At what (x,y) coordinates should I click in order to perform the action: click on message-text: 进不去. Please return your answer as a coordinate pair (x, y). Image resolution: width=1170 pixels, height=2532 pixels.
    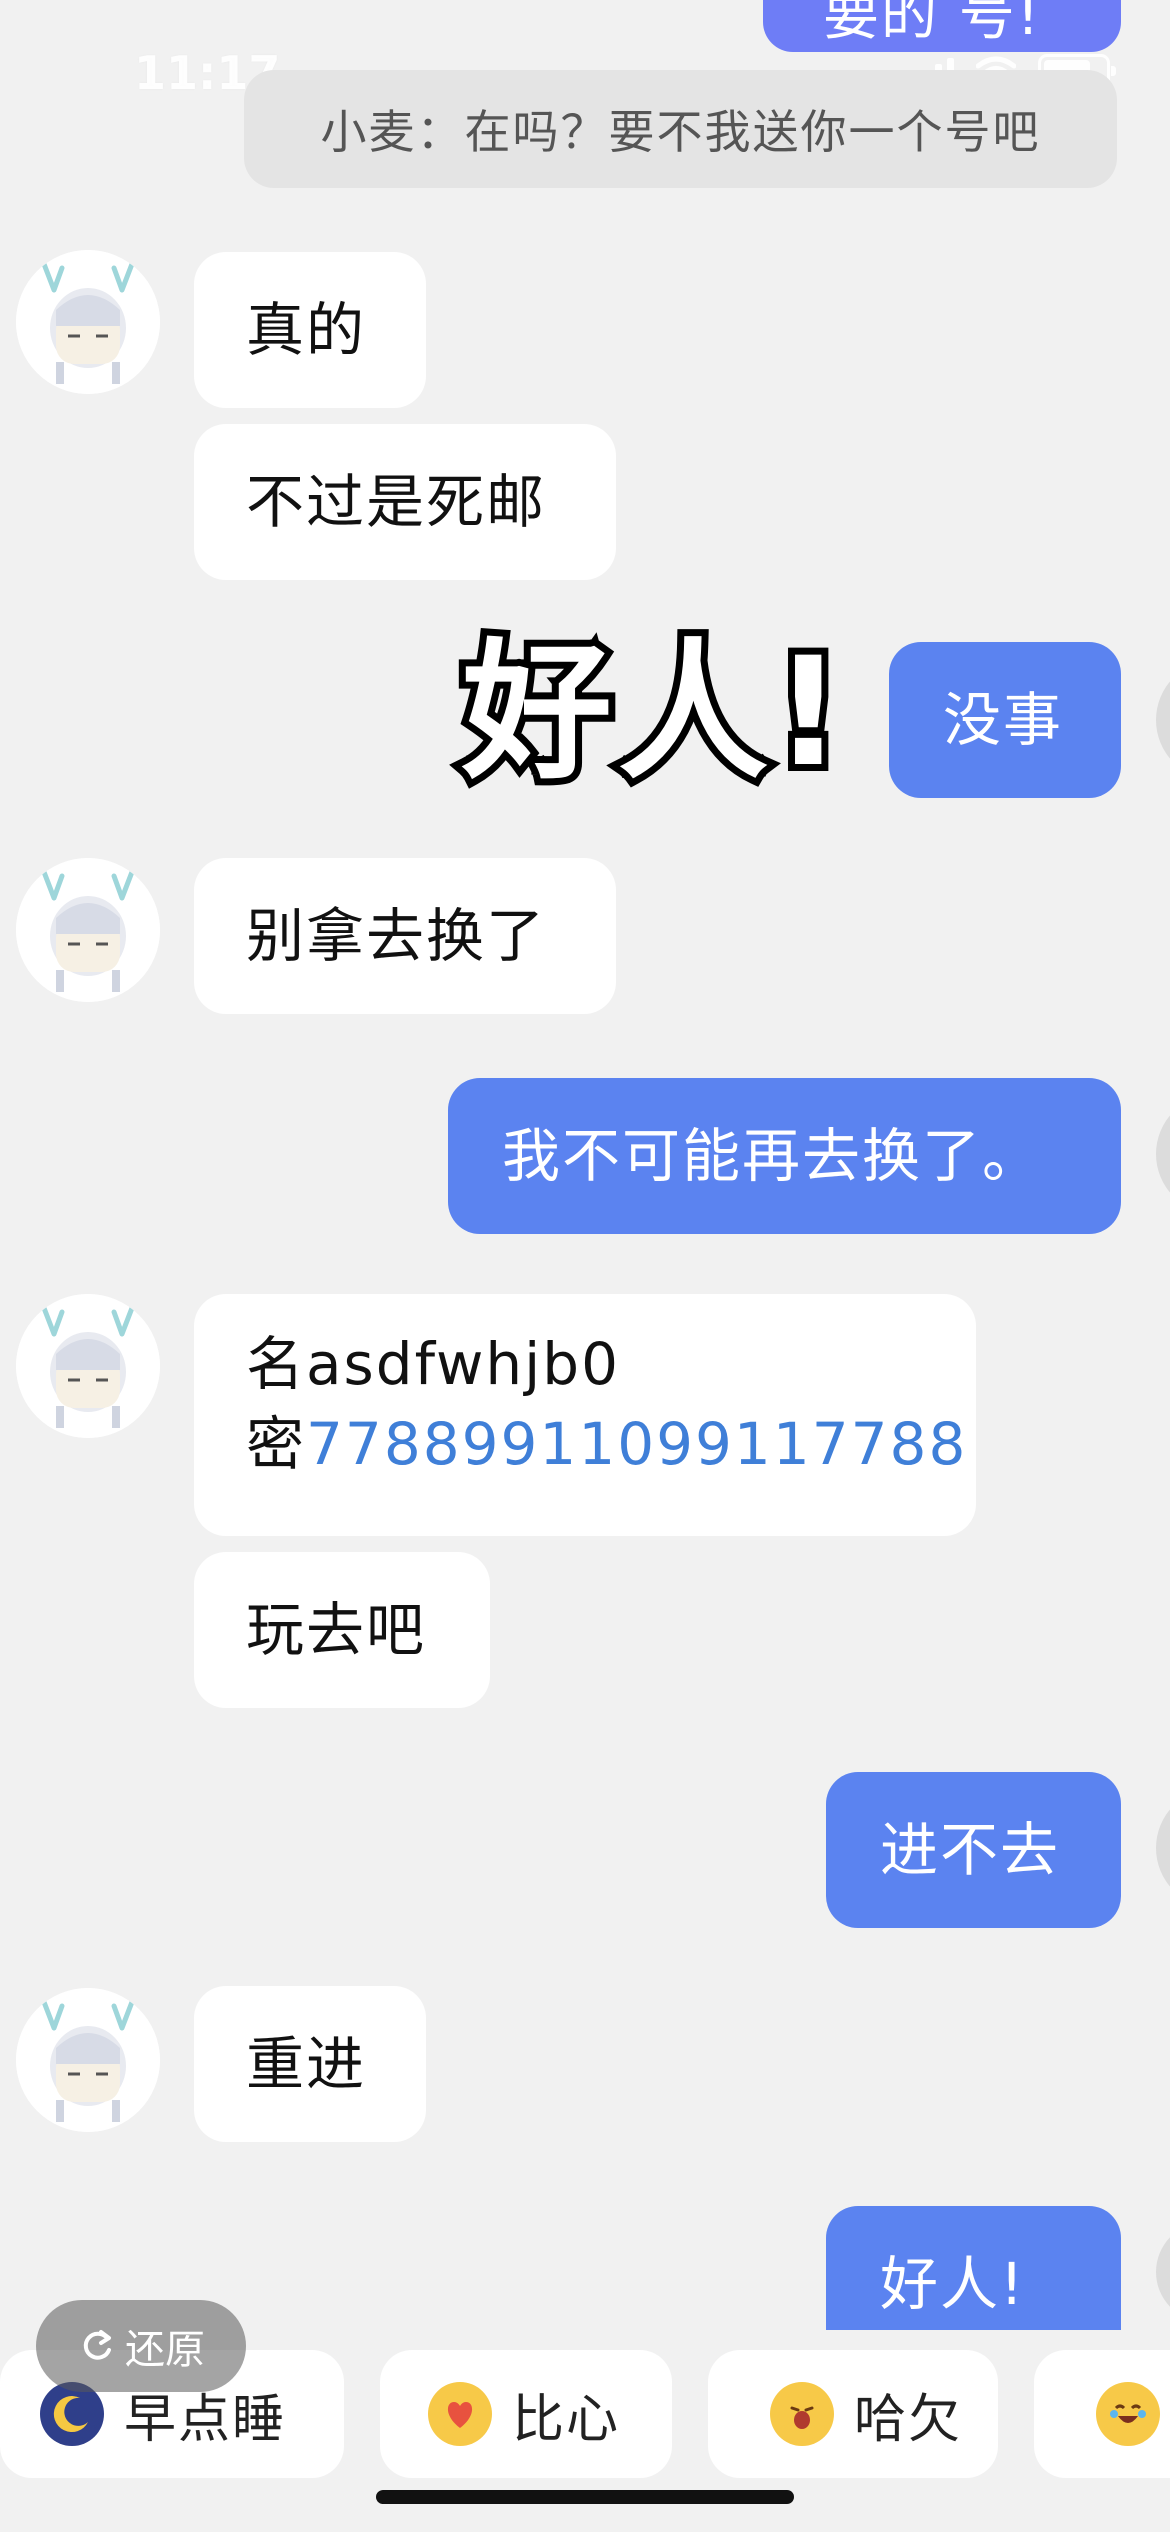
    Looking at the image, I should click on (970, 1850).